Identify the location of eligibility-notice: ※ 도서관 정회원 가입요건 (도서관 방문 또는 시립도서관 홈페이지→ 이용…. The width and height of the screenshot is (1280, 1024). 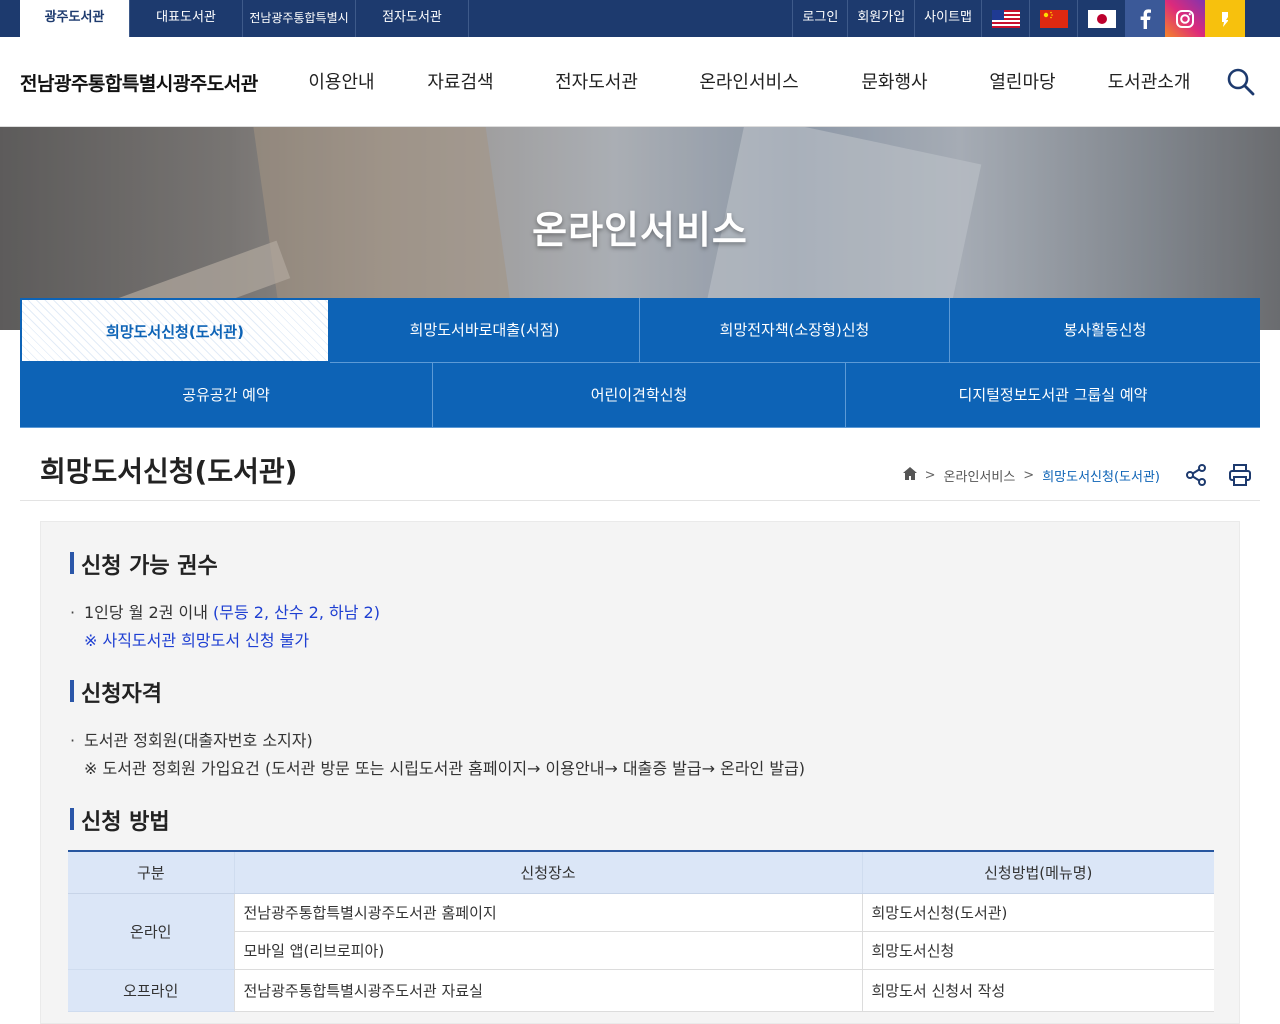
(445, 768).